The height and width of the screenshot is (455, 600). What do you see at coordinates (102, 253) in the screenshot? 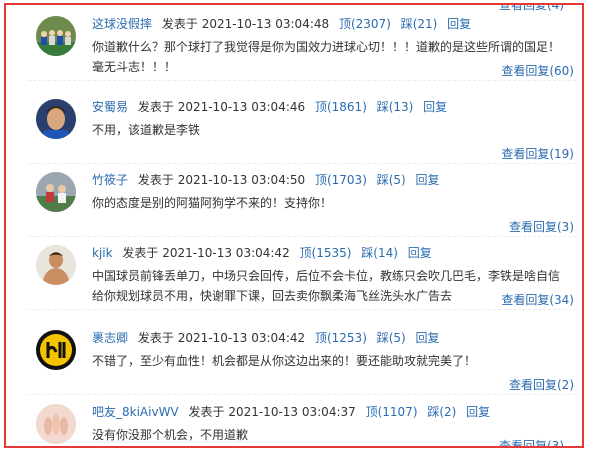
I see `username: kjik` at bounding box center [102, 253].